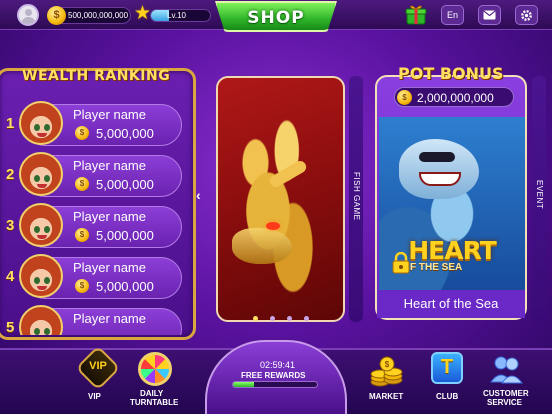 The height and width of the screenshot is (414, 552). Describe the element at coordinates (506, 369) in the screenshot. I see `customer-service-icon` at that location.